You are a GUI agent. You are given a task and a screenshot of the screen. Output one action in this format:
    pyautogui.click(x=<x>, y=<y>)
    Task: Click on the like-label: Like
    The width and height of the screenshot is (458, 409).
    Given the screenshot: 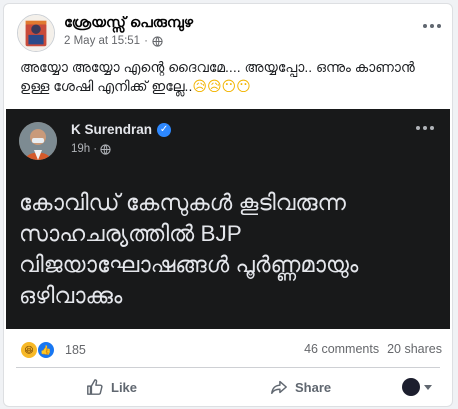 What is the action you would take?
    pyautogui.click(x=124, y=387)
    